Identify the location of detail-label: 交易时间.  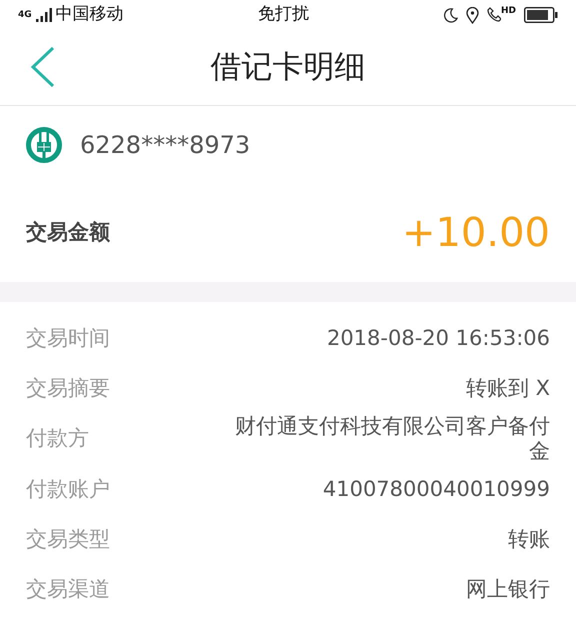
(68, 338).